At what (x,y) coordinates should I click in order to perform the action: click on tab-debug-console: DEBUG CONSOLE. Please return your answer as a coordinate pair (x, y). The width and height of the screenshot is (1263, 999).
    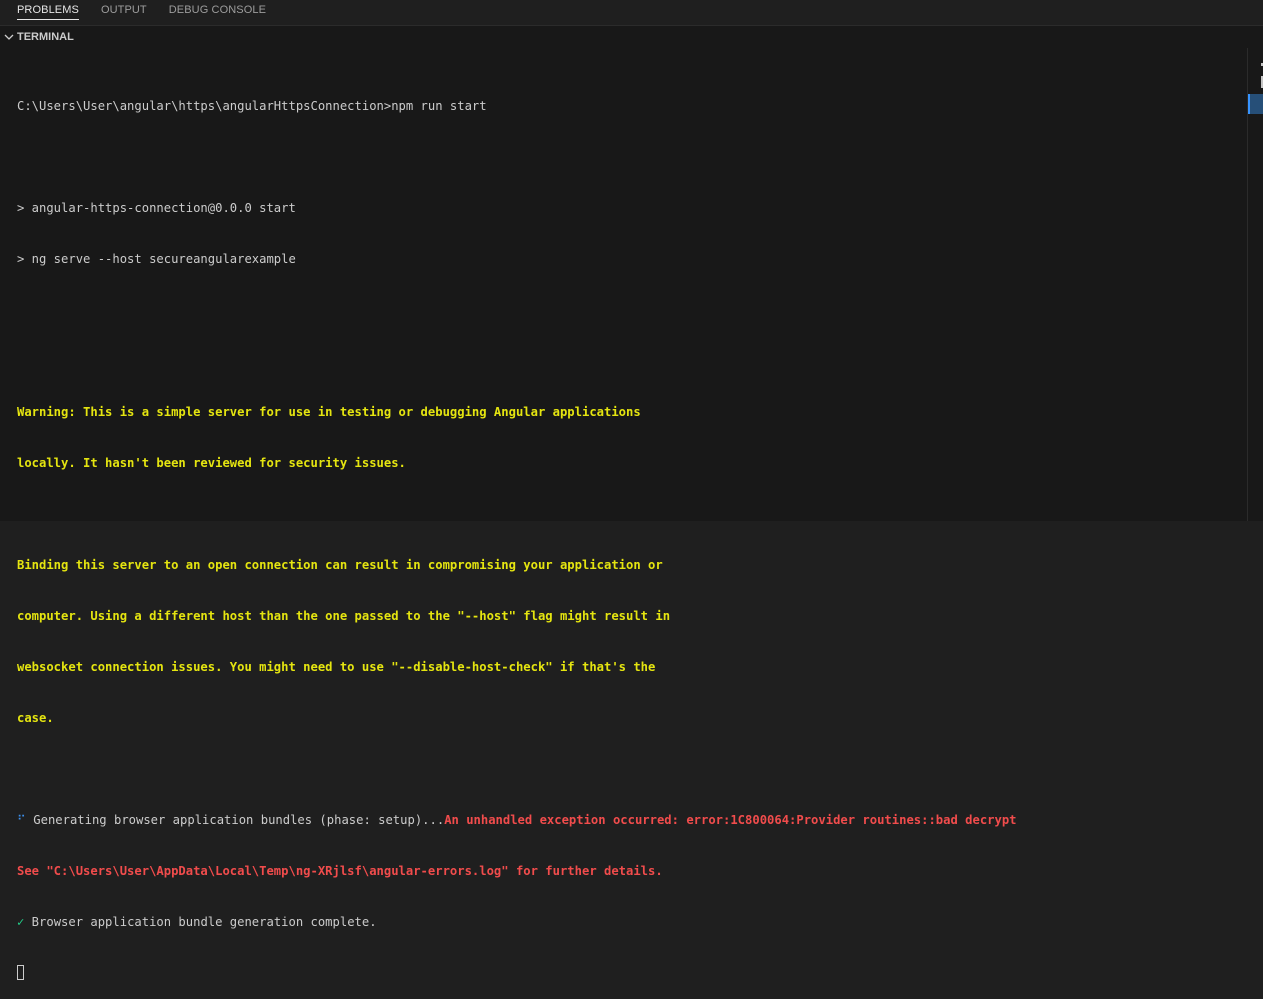
    Looking at the image, I should click on (217, 12).